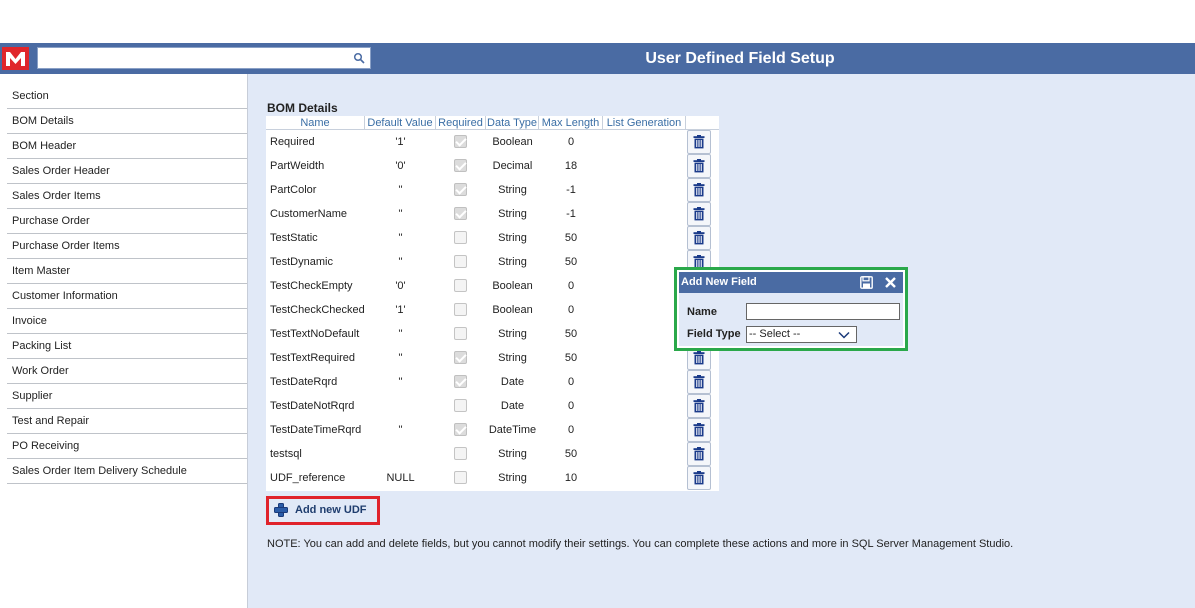 This screenshot has height=608, width=1195. Describe the element at coordinates (304, 382) in the screenshot. I see `field-name: TestDateRqrd` at that location.